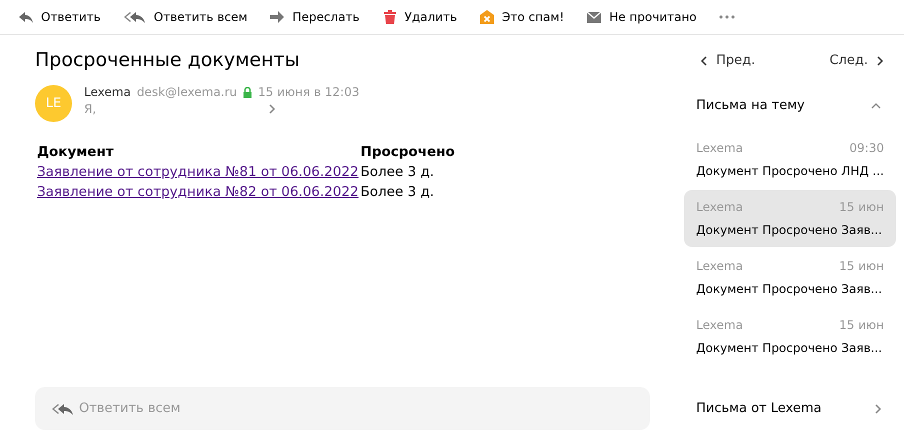 The width and height of the screenshot is (904, 448). Describe the element at coordinates (641, 17) in the screenshot. I see `unread-button: Не прочитано` at that location.